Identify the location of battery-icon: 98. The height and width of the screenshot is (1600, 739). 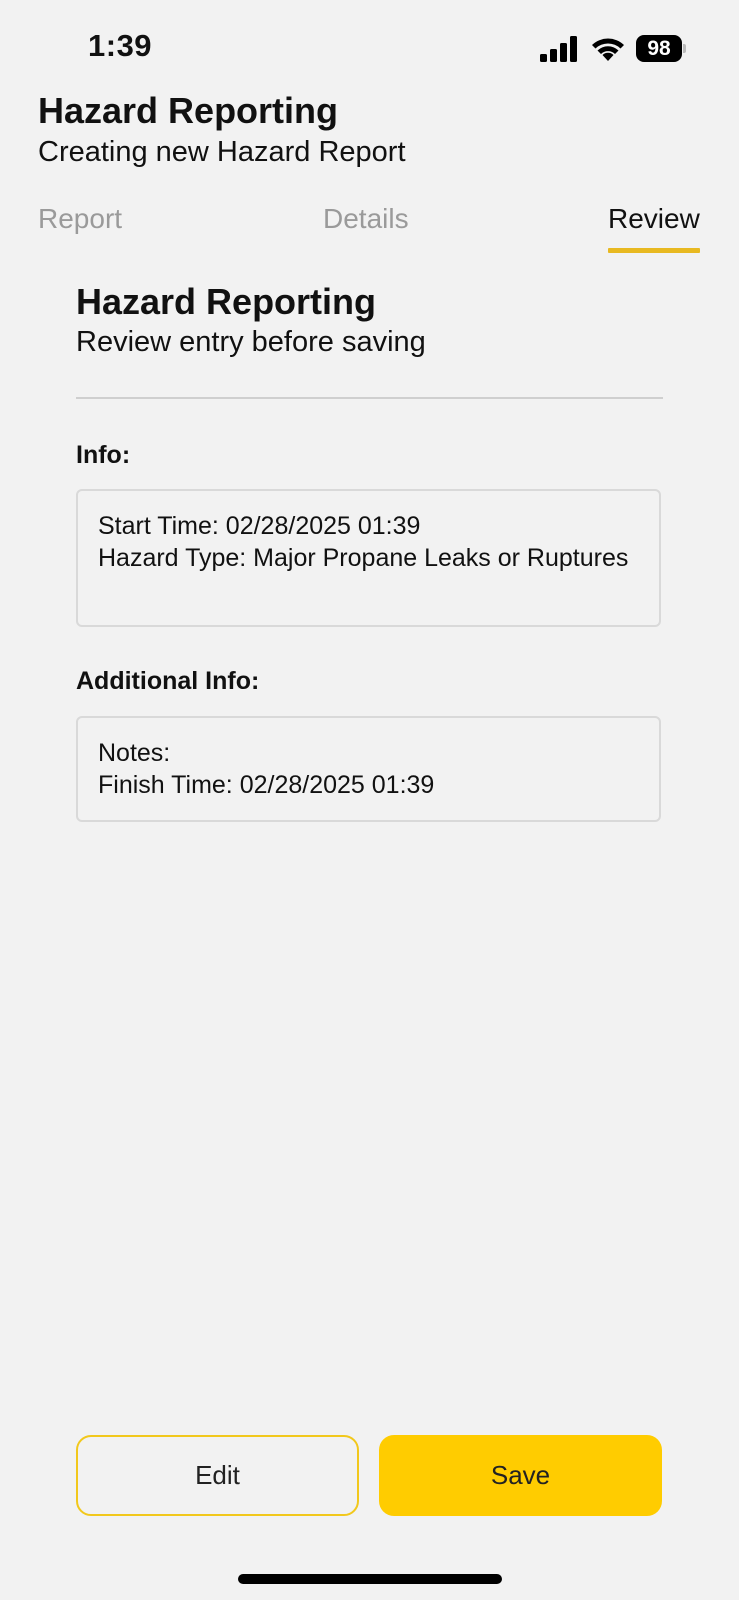
(661, 48).